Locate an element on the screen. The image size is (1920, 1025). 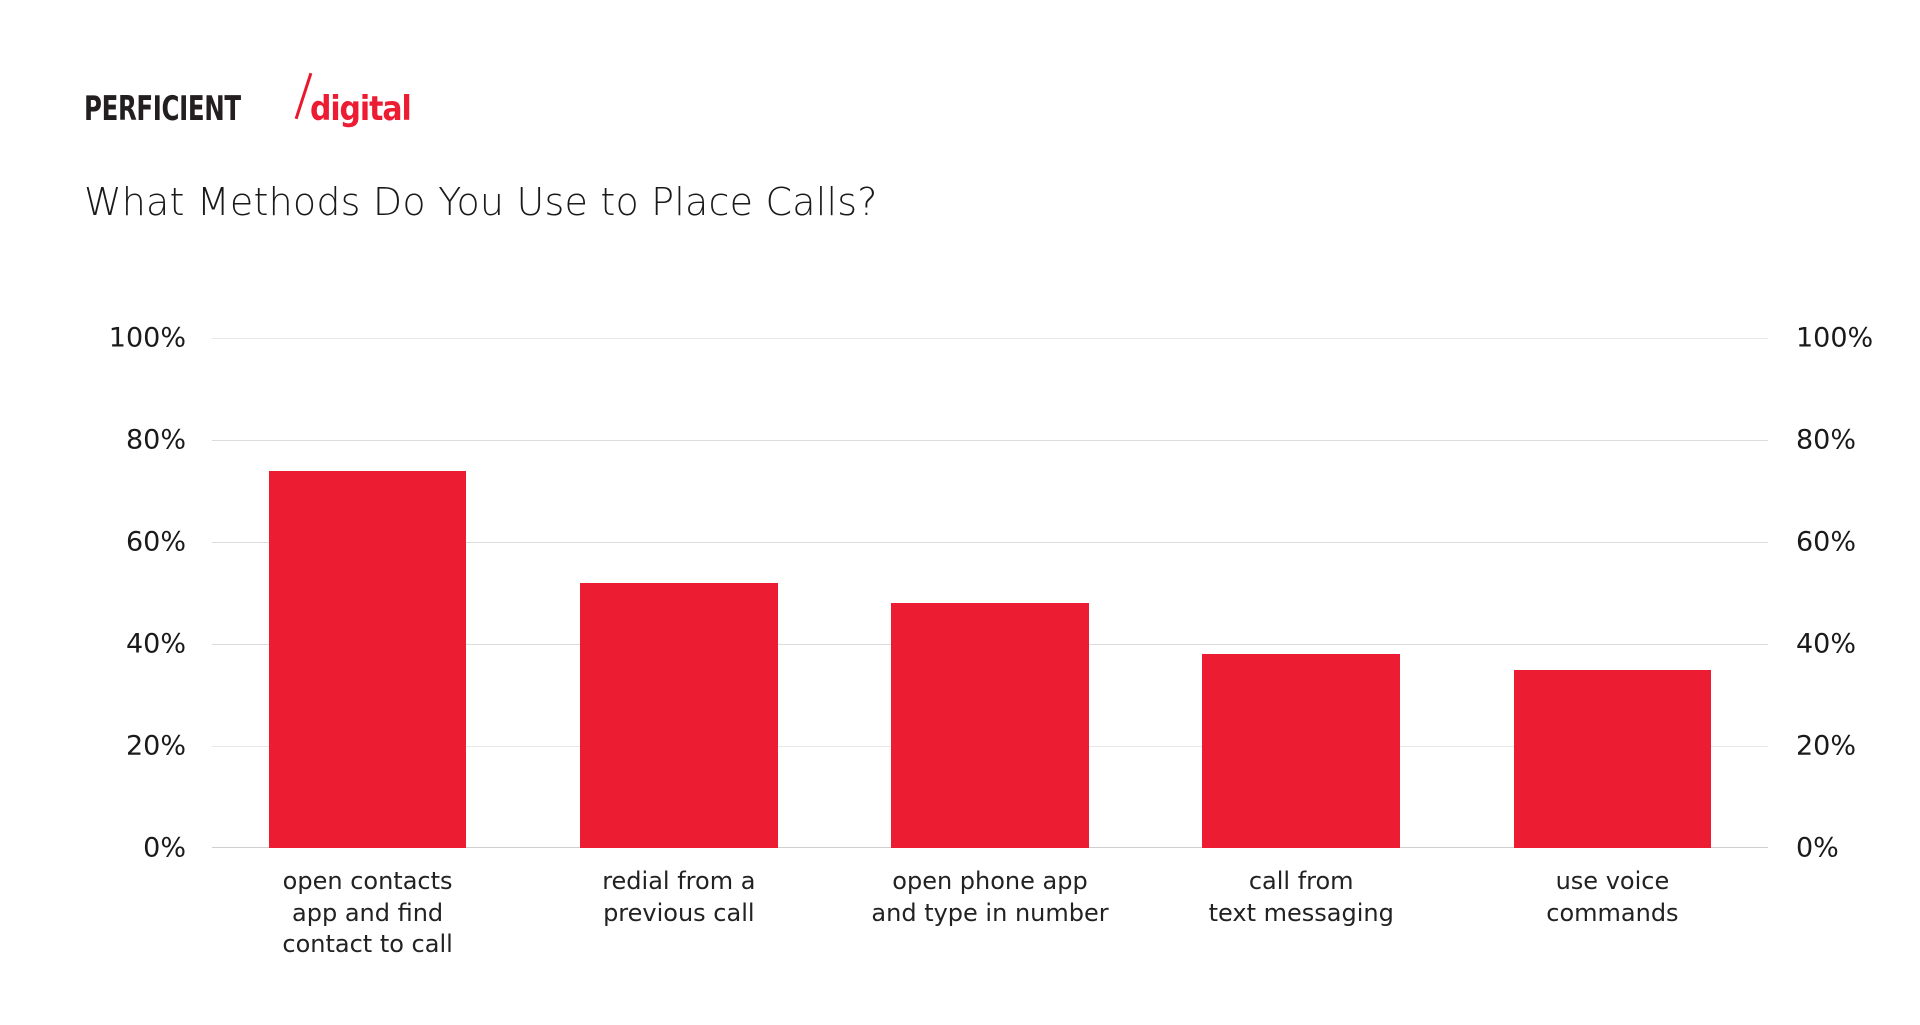
y-axis-left-tick-100: 100% is located at coordinates (147, 338).